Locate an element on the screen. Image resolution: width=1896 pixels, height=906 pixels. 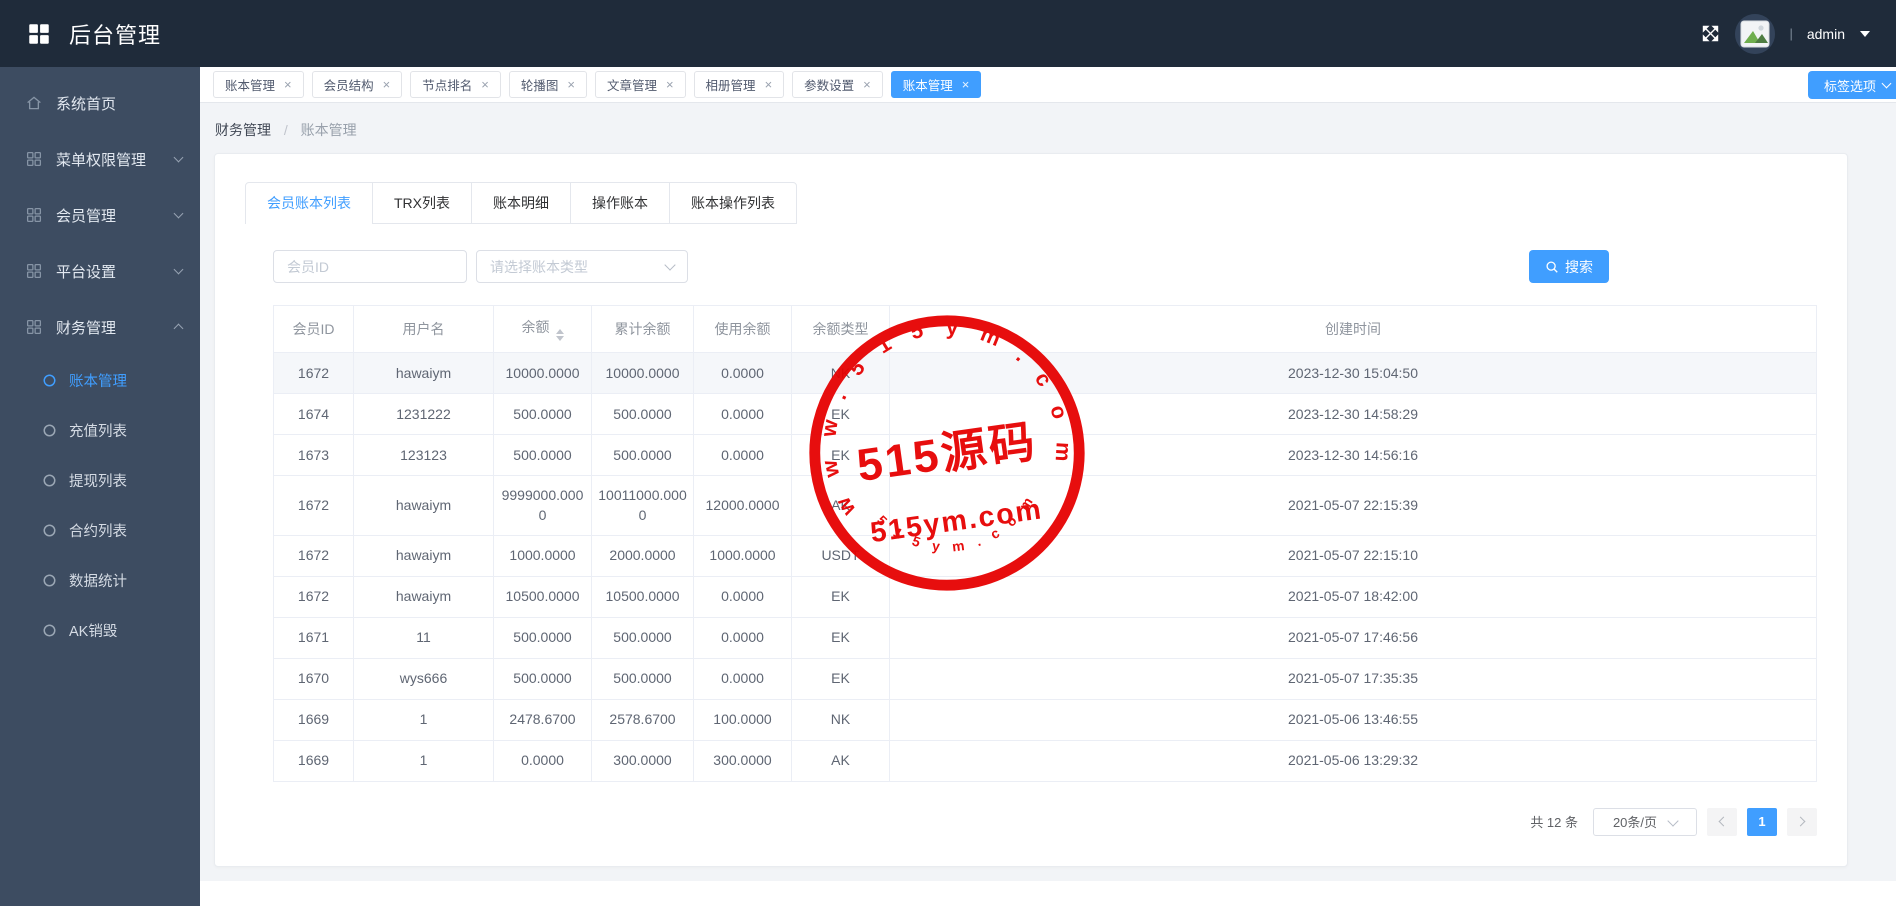
tabbar-tab-label: 相册管理 is located at coordinates (730, 86).